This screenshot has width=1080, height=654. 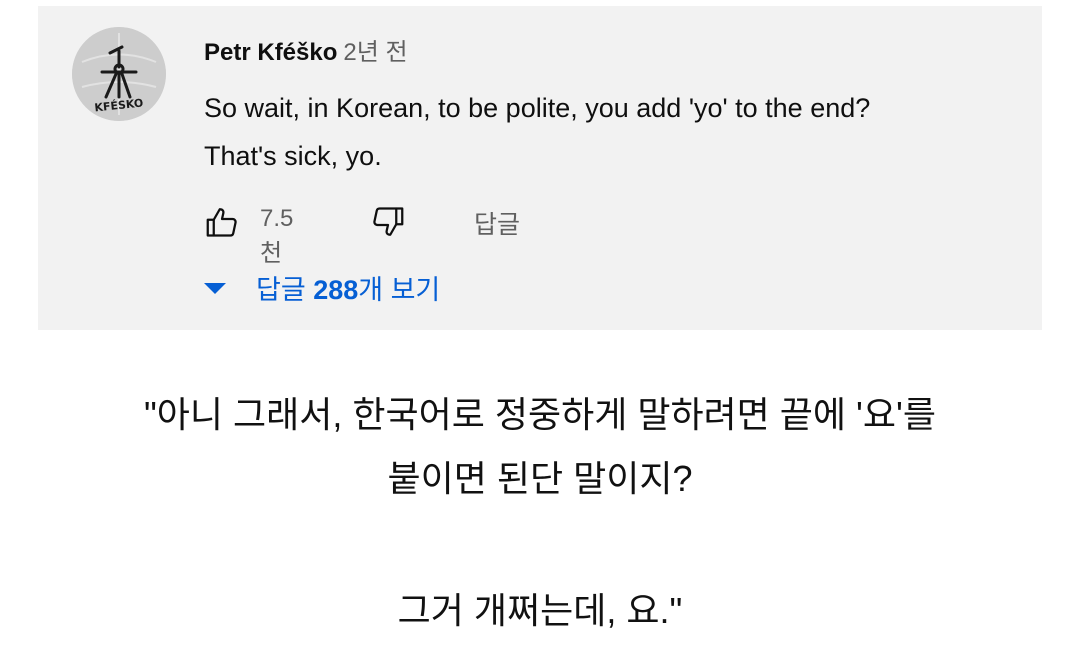 What do you see at coordinates (222, 224) in the screenshot?
I see `like-icon` at bounding box center [222, 224].